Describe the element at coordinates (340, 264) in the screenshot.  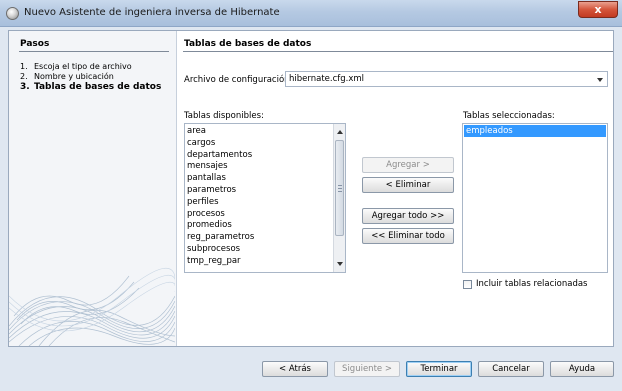
I see `scroll-down-icon` at that location.